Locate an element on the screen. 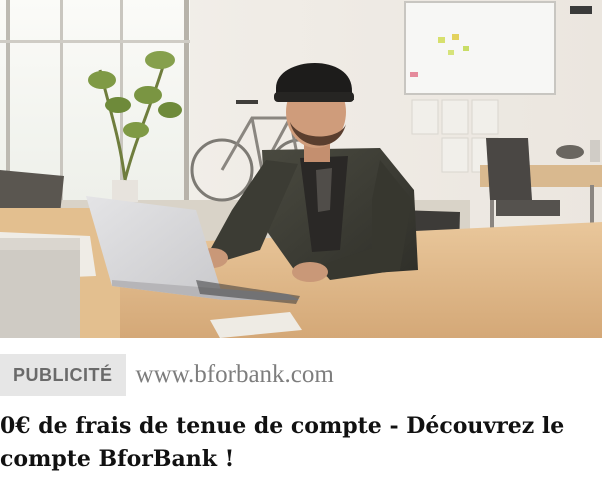 The image size is (602, 482). ad-meta-row: PUBLICITÉ www.bforbank.com is located at coordinates (167, 375).